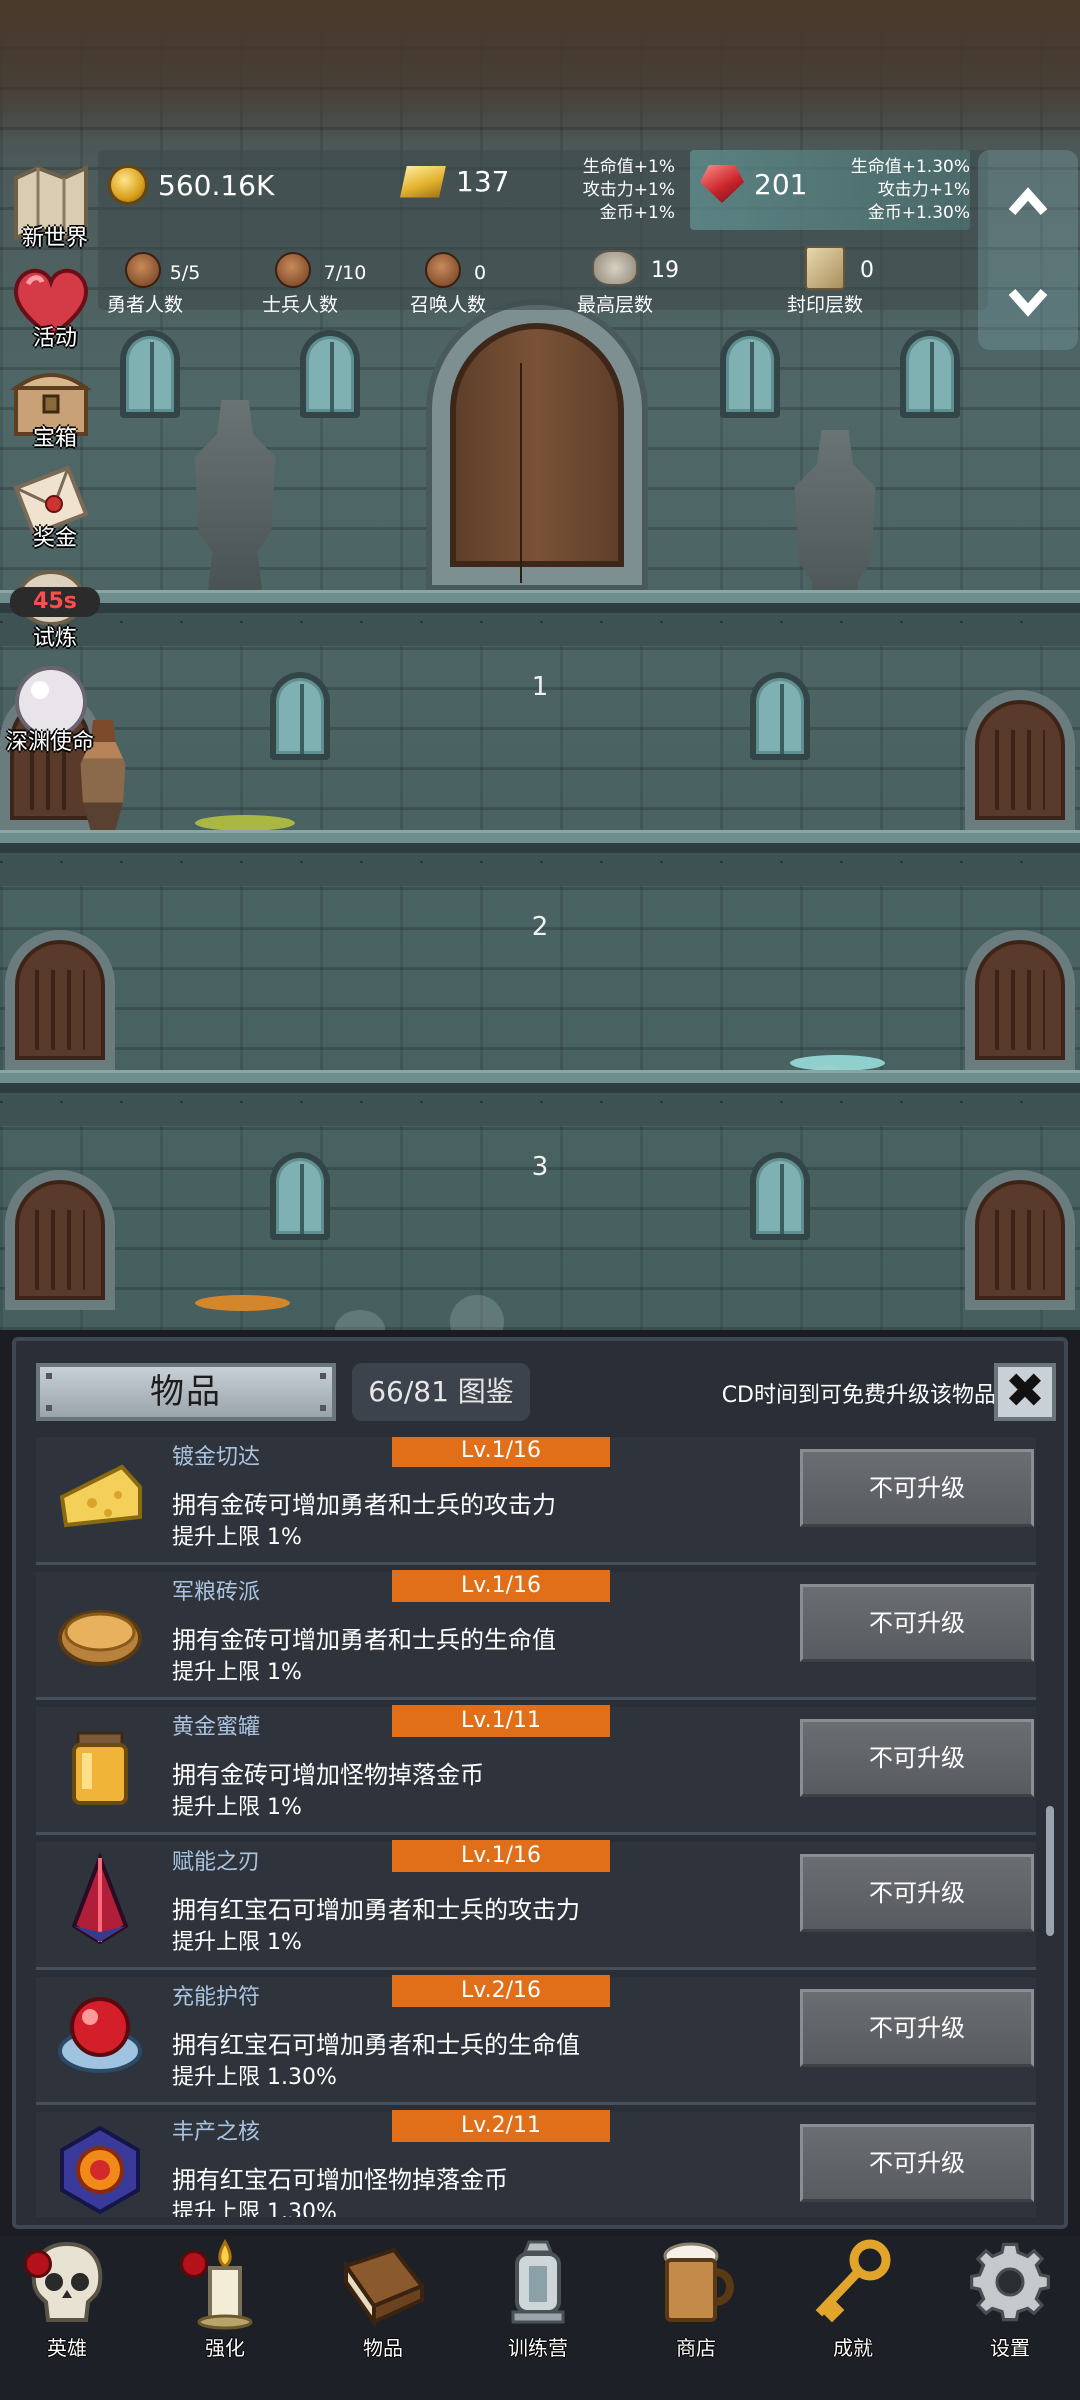 Image resolution: width=1080 pixels, height=2400 pixels. Describe the element at coordinates (216, 1592) in the screenshot. I see `item-name: 军粮砖派` at that location.